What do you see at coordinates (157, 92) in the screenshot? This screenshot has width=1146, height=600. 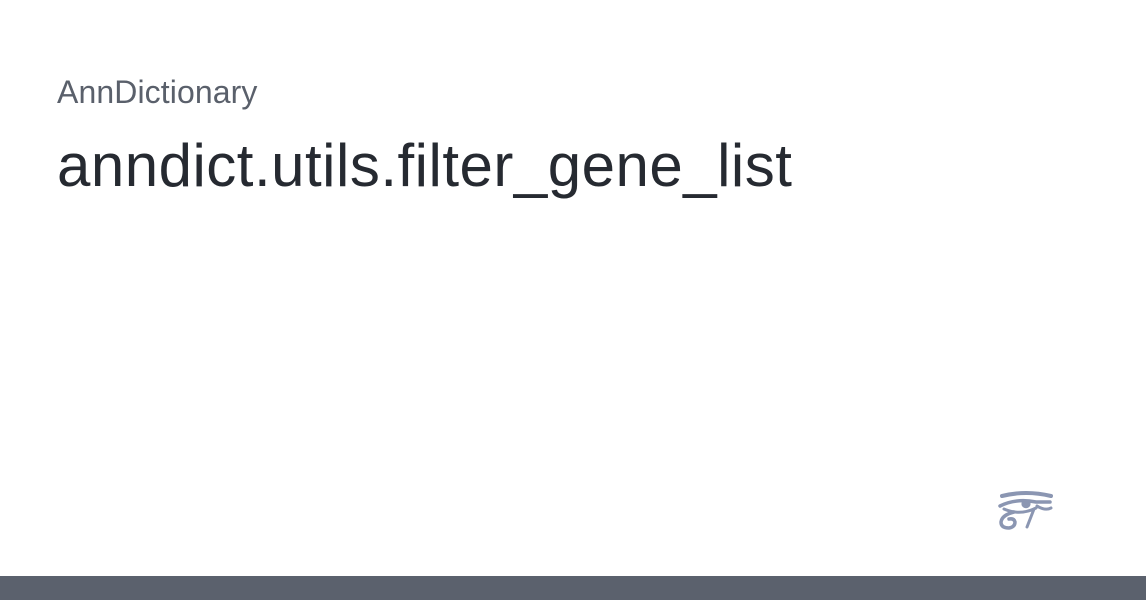 I see `site-name: AnnDictionary` at bounding box center [157, 92].